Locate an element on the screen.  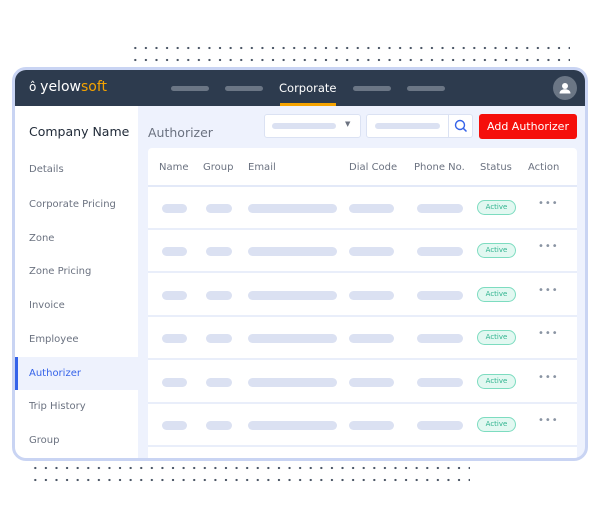
sidebar-item-employee: Employee is located at coordinates (76, 339).